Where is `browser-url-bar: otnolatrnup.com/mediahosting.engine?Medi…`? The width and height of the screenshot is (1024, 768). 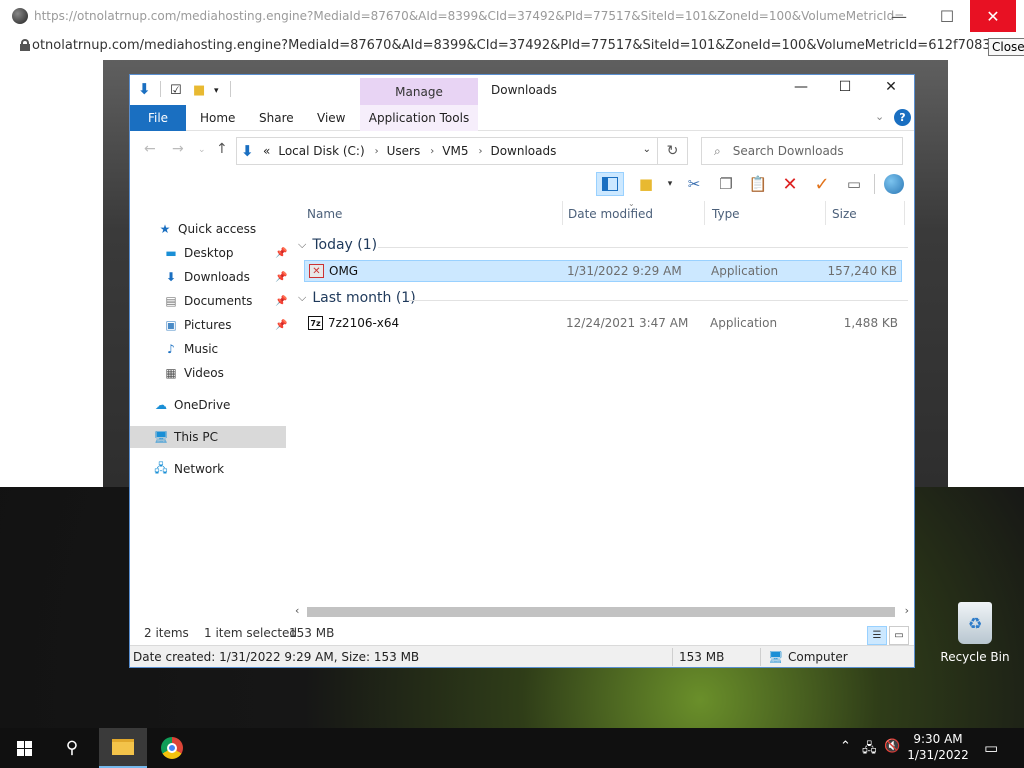
browser-url-bar: otnolatrnup.com/mediahosting.engine?Medi… is located at coordinates (512, 45).